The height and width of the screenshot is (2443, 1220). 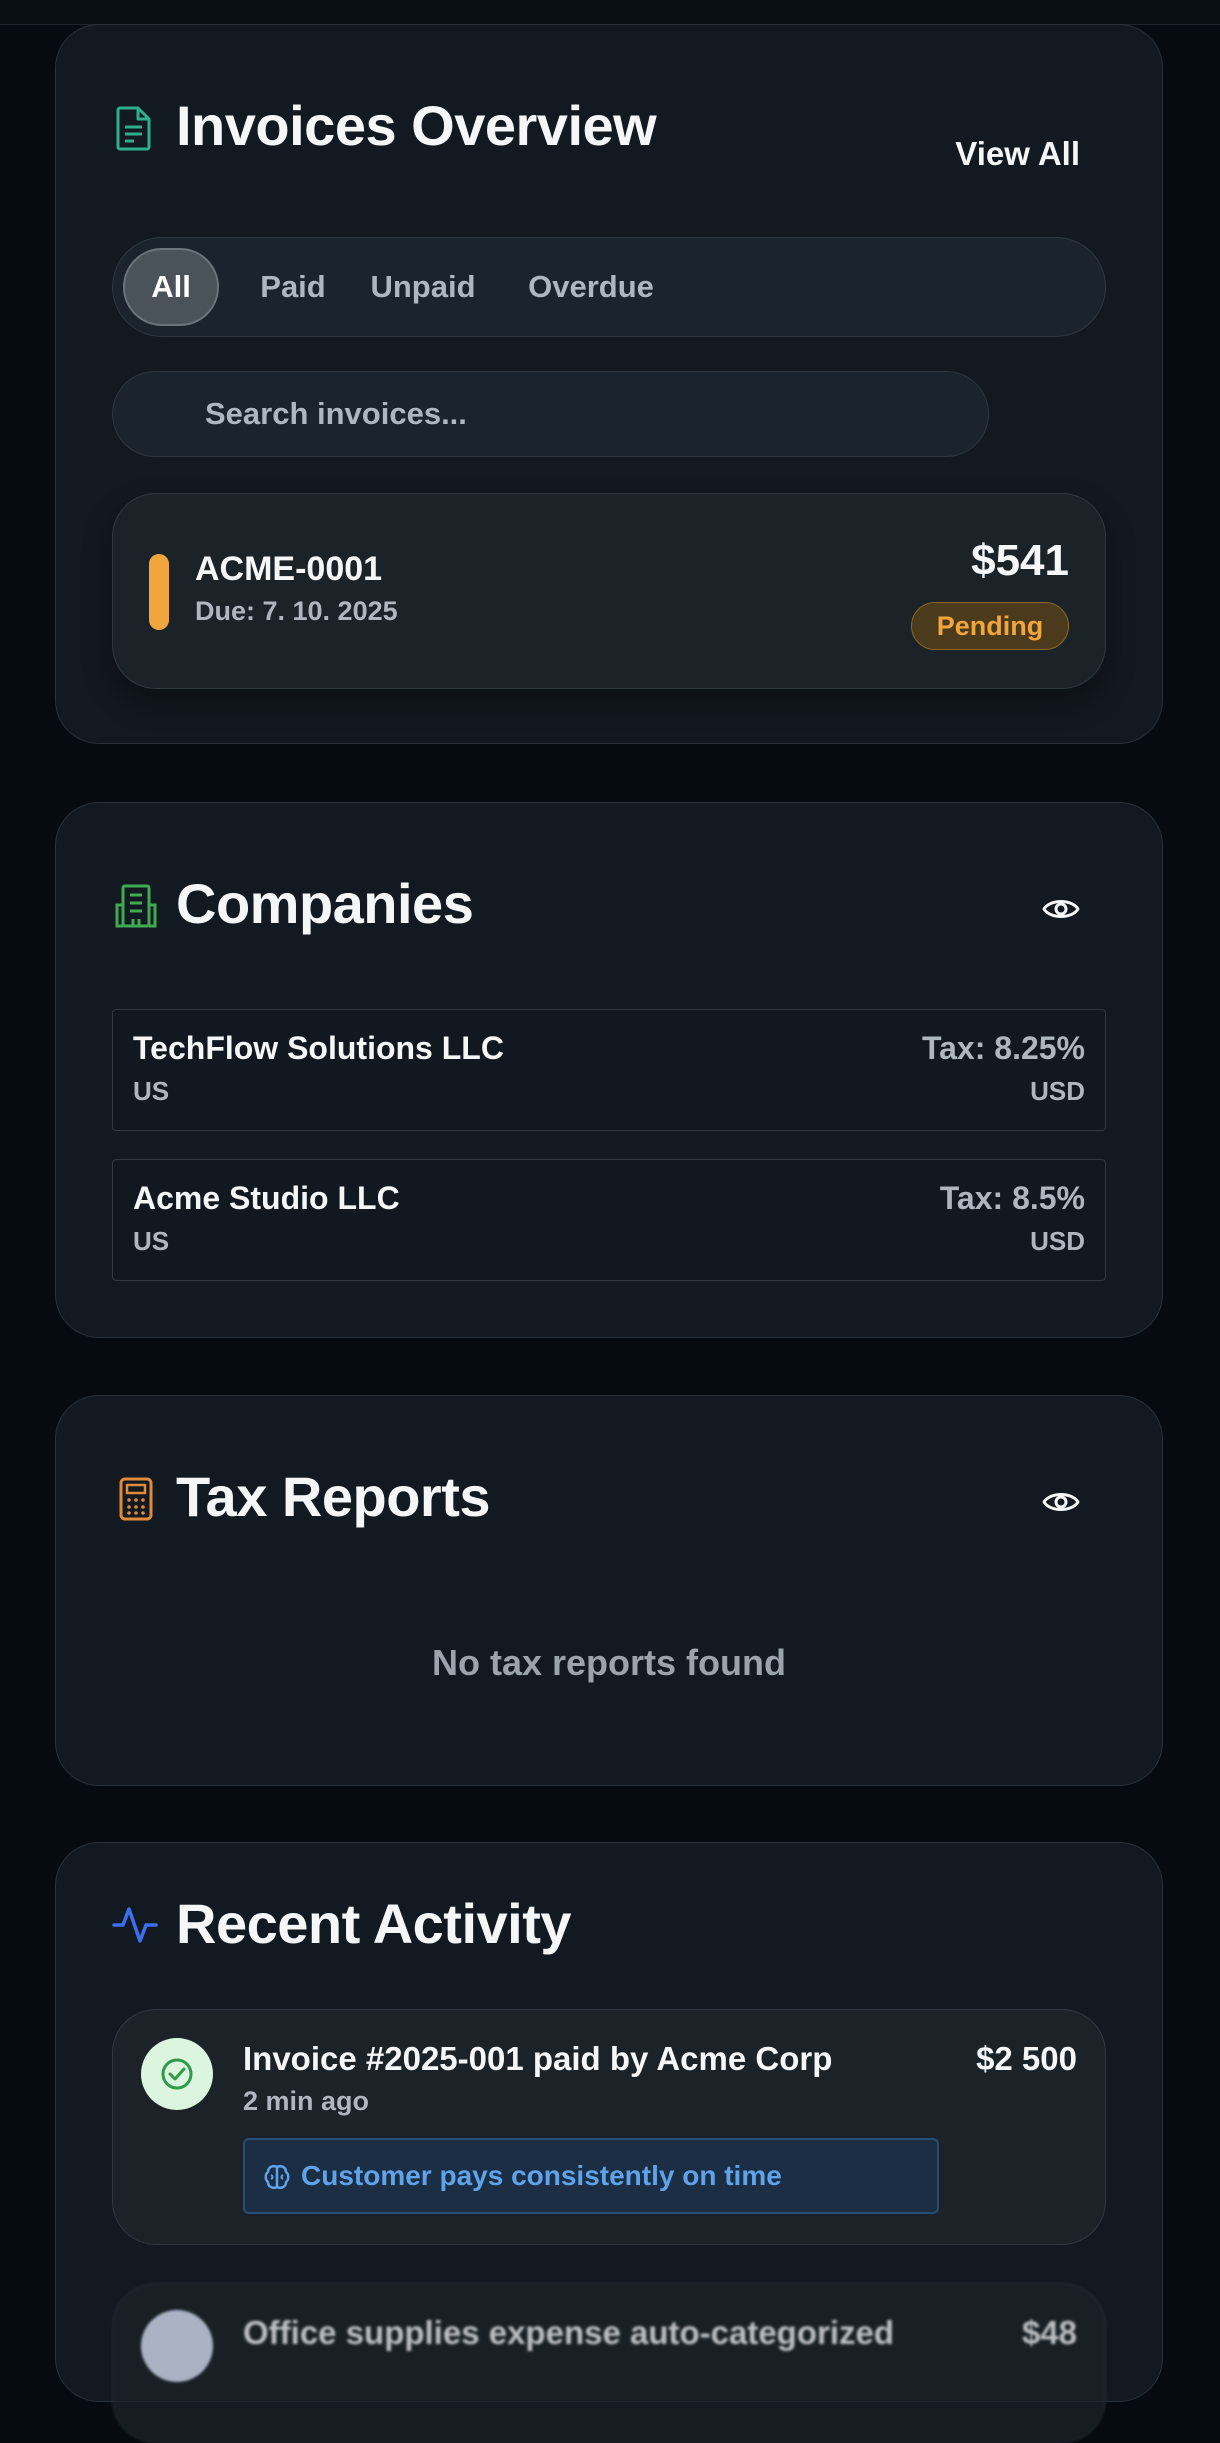 I want to click on filter-paid: Paid, so click(x=293, y=287).